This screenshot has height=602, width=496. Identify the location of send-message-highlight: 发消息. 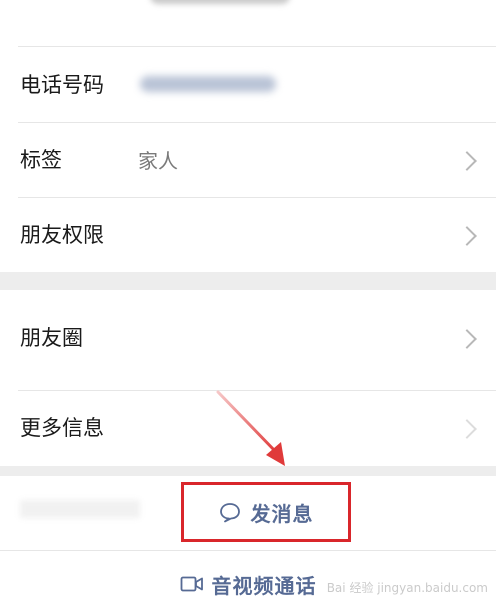
(266, 512).